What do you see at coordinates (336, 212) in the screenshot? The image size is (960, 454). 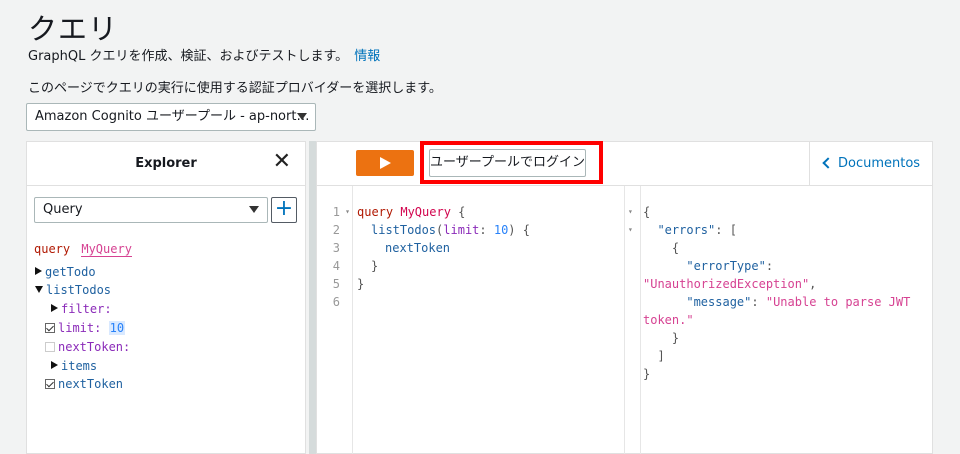 I see `line-number: 1` at bounding box center [336, 212].